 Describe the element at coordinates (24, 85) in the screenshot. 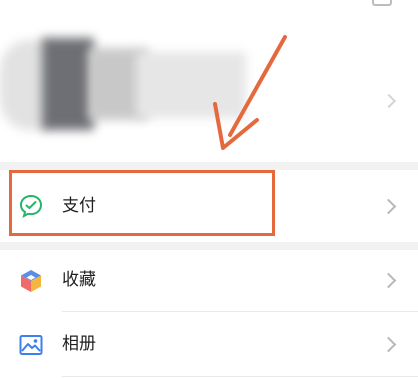

I see `blurred-profile-region` at that location.